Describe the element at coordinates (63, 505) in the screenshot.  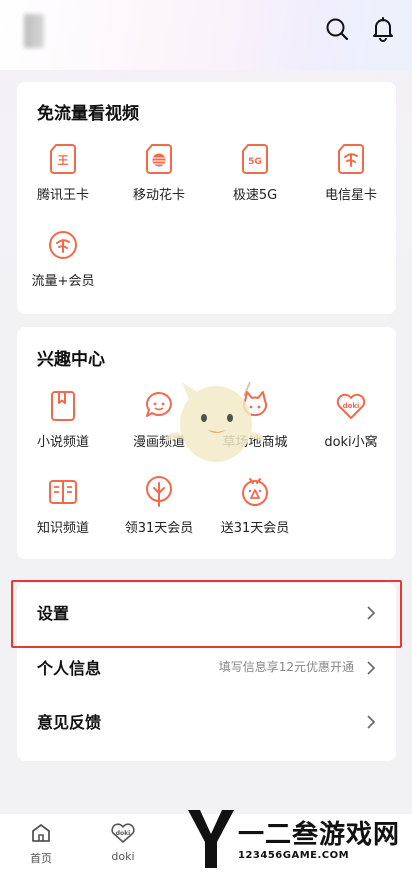
I see `grid-item-knowledge: 知识频道` at that location.